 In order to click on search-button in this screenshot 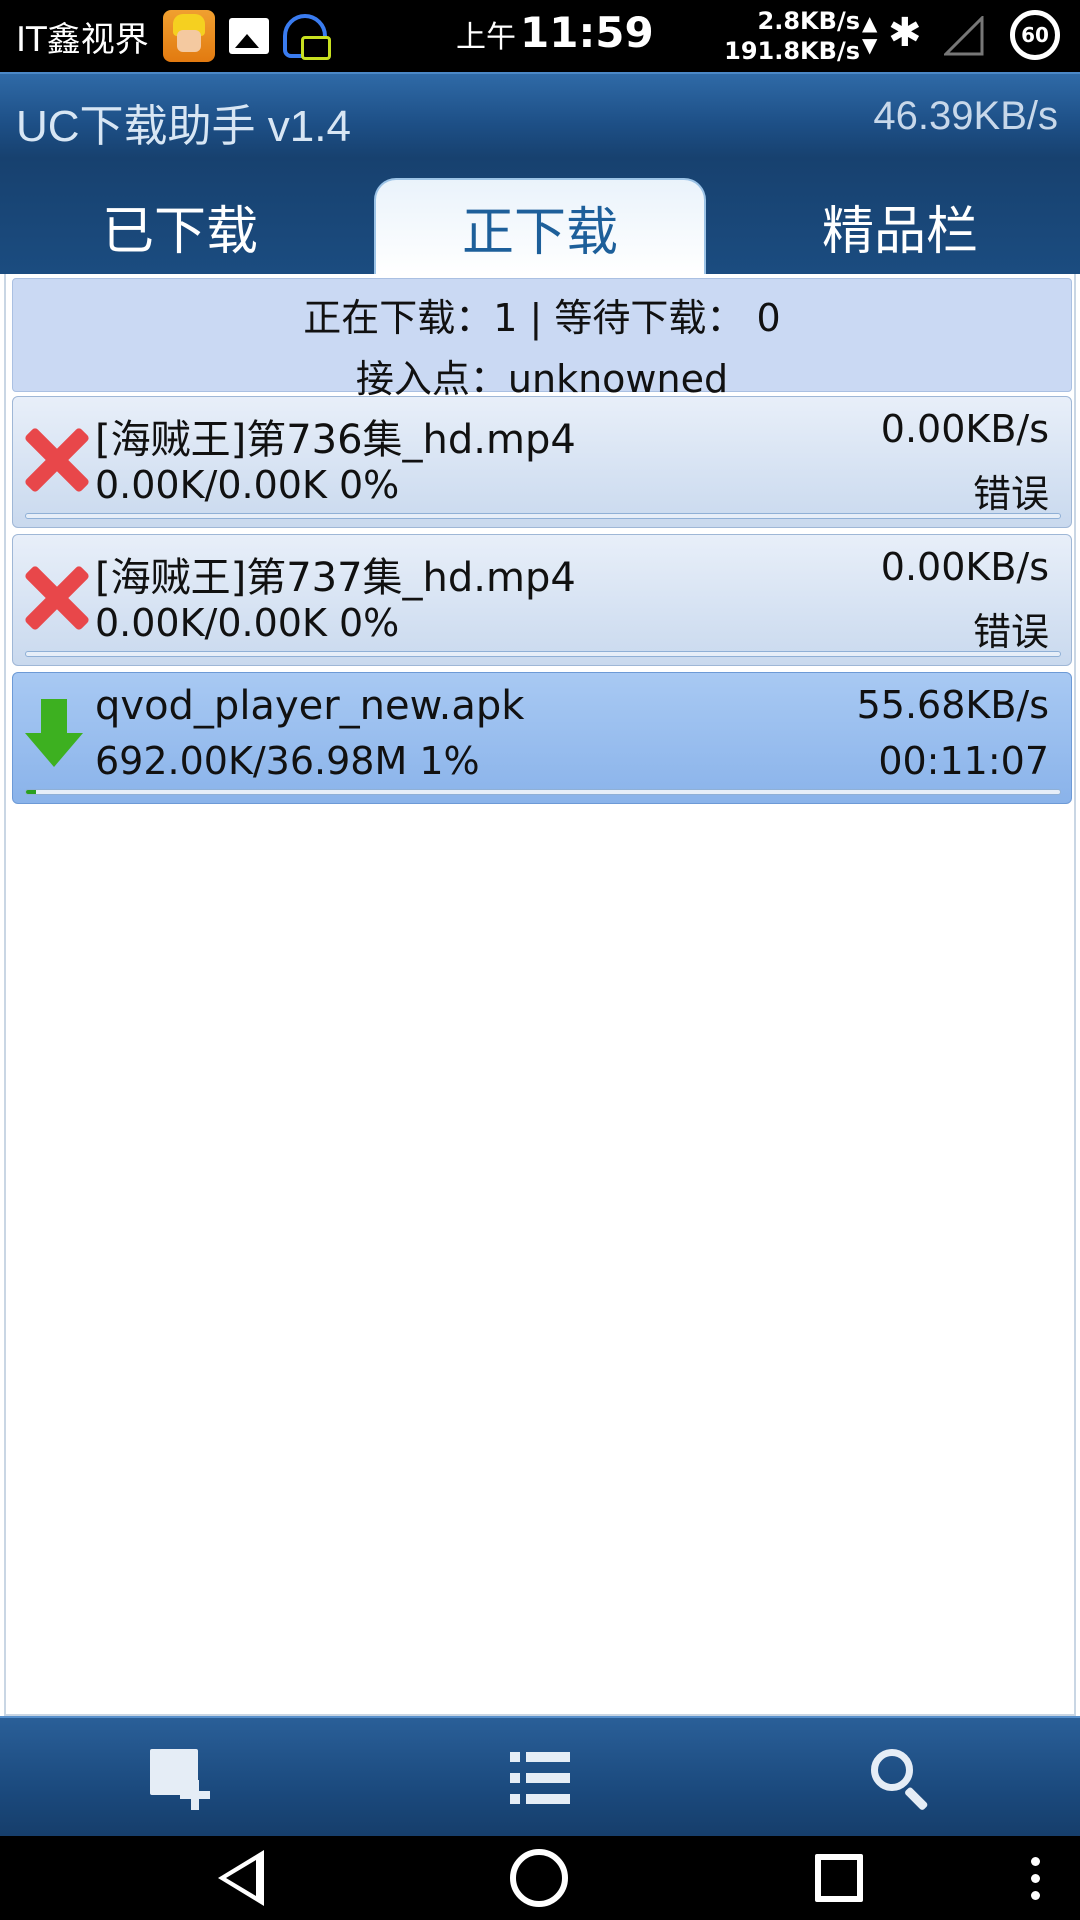, I will do `click(900, 1778)`.